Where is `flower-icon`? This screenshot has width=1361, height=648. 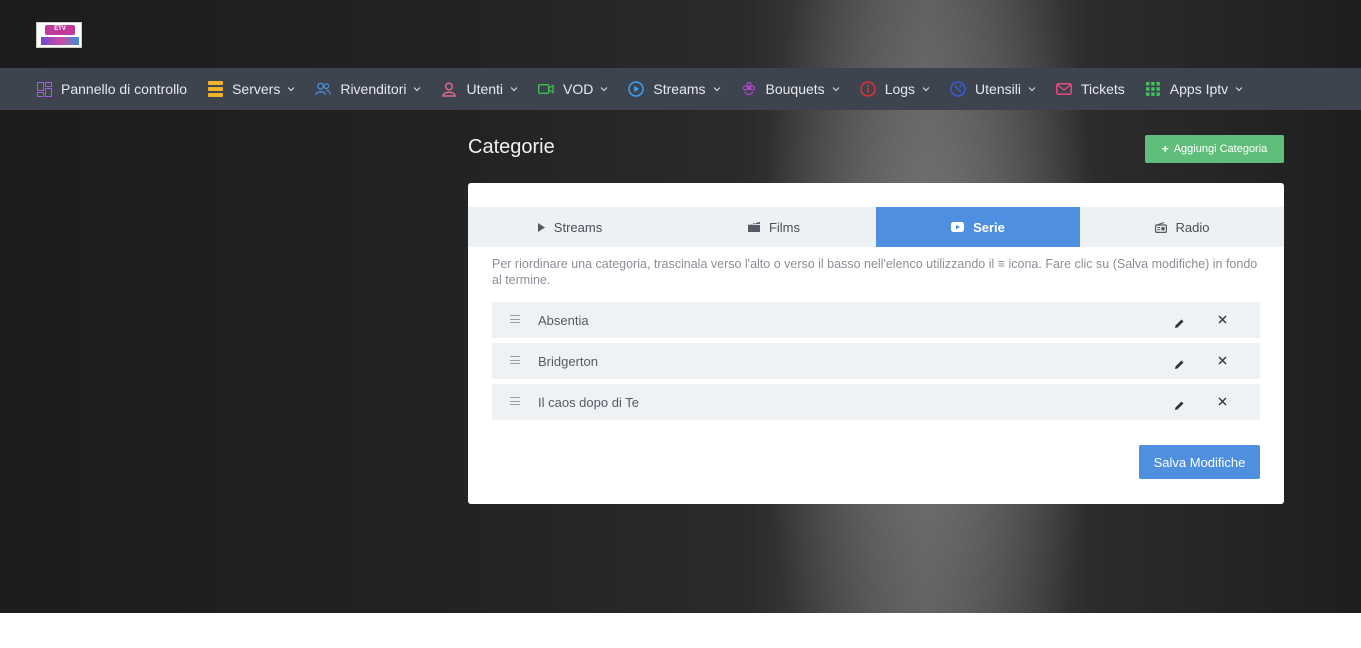
flower-icon is located at coordinates (749, 89).